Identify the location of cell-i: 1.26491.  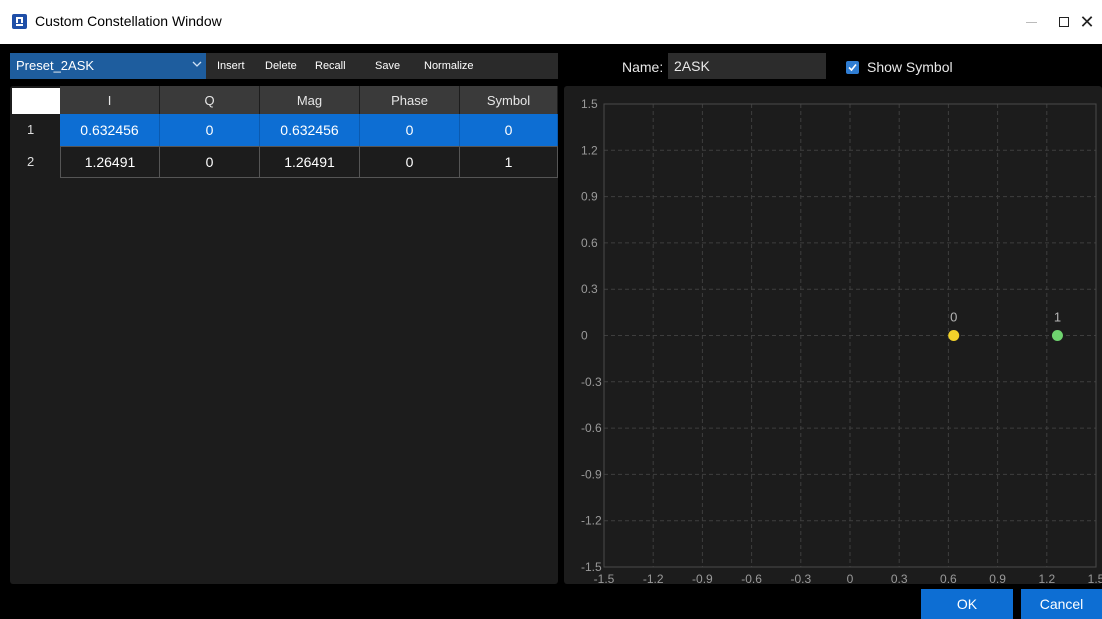
(110, 162).